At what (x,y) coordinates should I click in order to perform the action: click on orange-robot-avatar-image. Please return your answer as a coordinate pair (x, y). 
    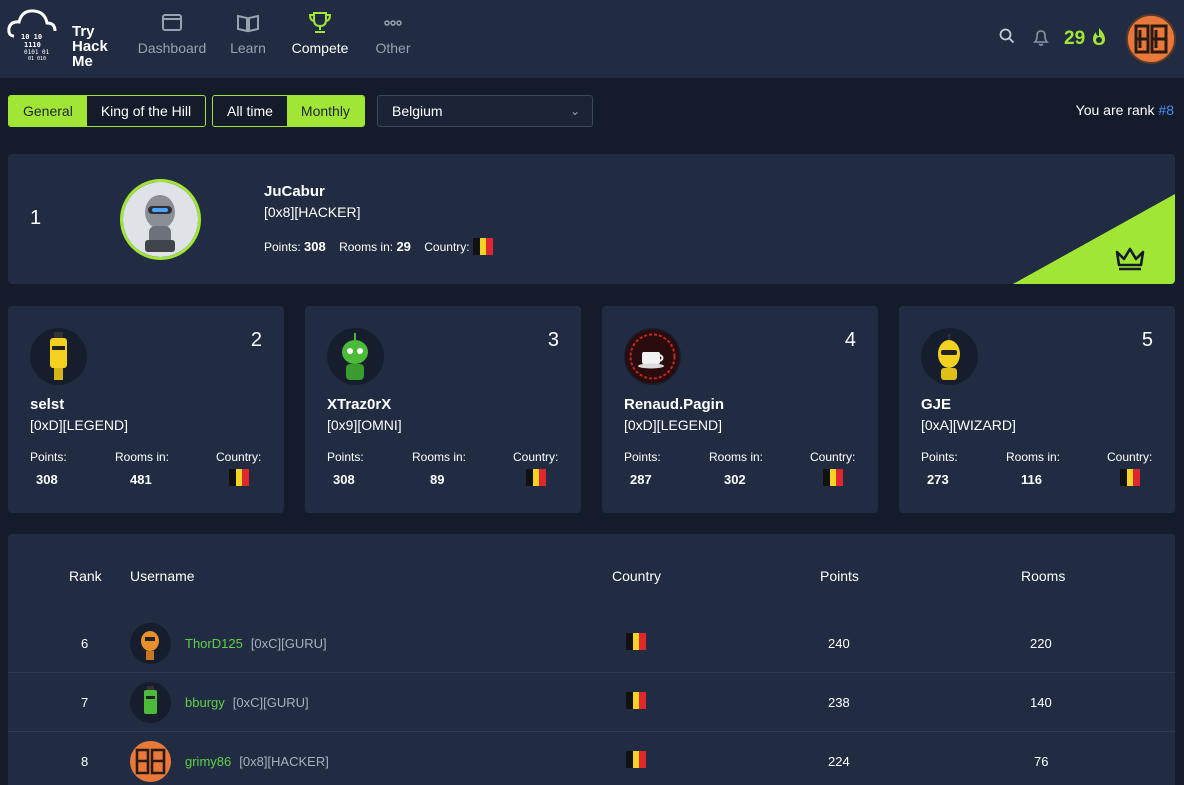
    Looking at the image, I should click on (150, 645).